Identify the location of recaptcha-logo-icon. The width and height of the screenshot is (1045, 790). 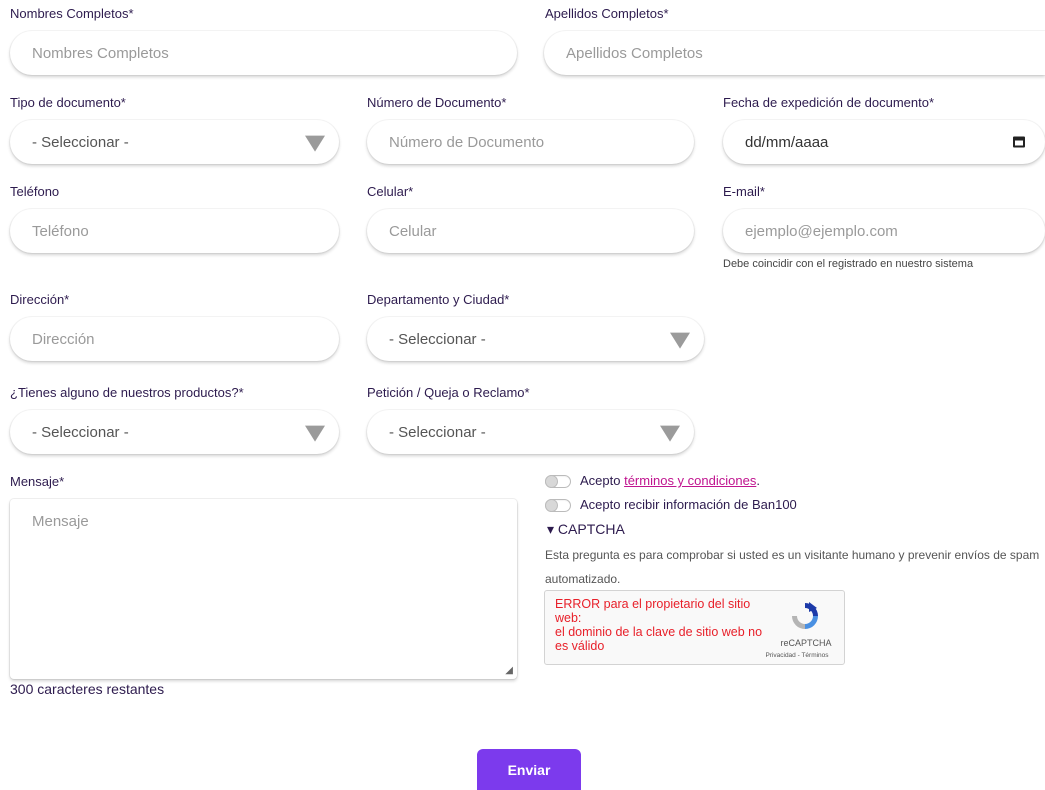
(805, 615).